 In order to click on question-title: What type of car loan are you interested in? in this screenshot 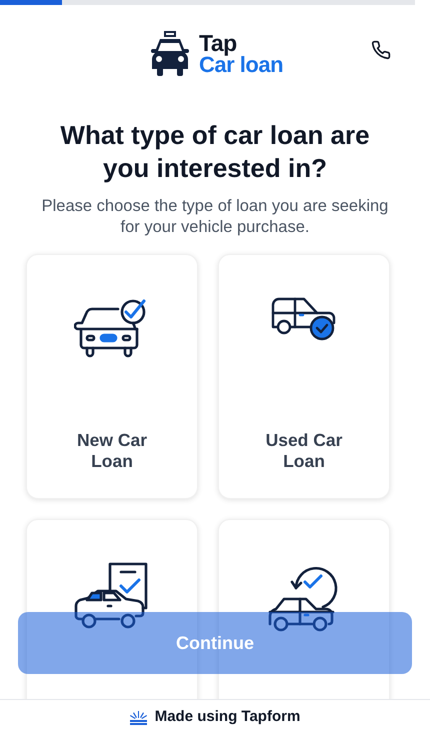, I will do `click(215, 152)`.